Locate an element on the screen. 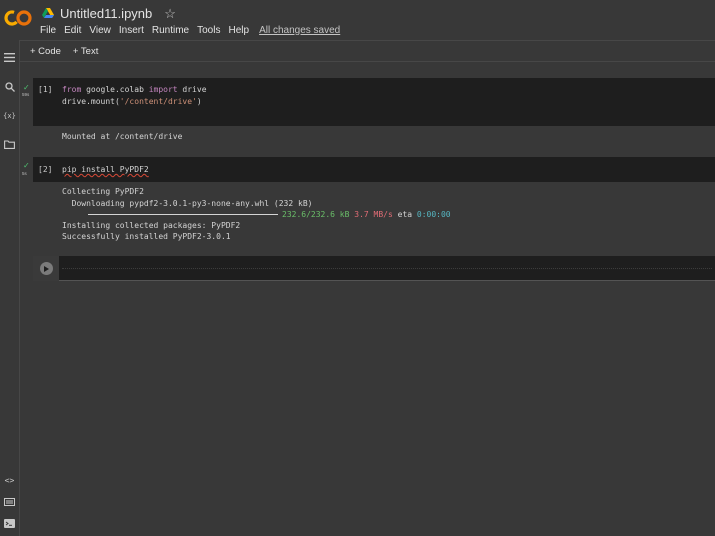 The height and width of the screenshot is (536, 715). download-progress-bar is located at coordinates (183, 214).